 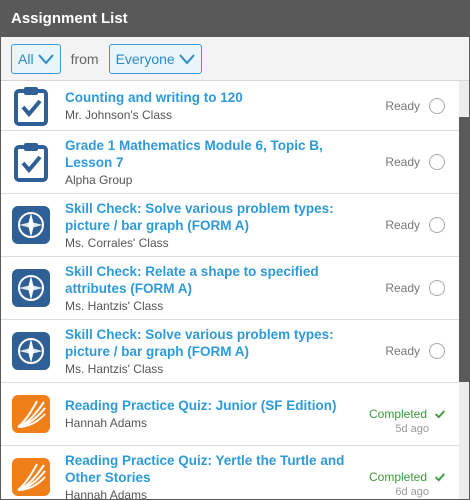 What do you see at coordinates (99, 179) in the screenshot?
I see `assignment-class: Alpha Group` at bounding box center [99, 179].